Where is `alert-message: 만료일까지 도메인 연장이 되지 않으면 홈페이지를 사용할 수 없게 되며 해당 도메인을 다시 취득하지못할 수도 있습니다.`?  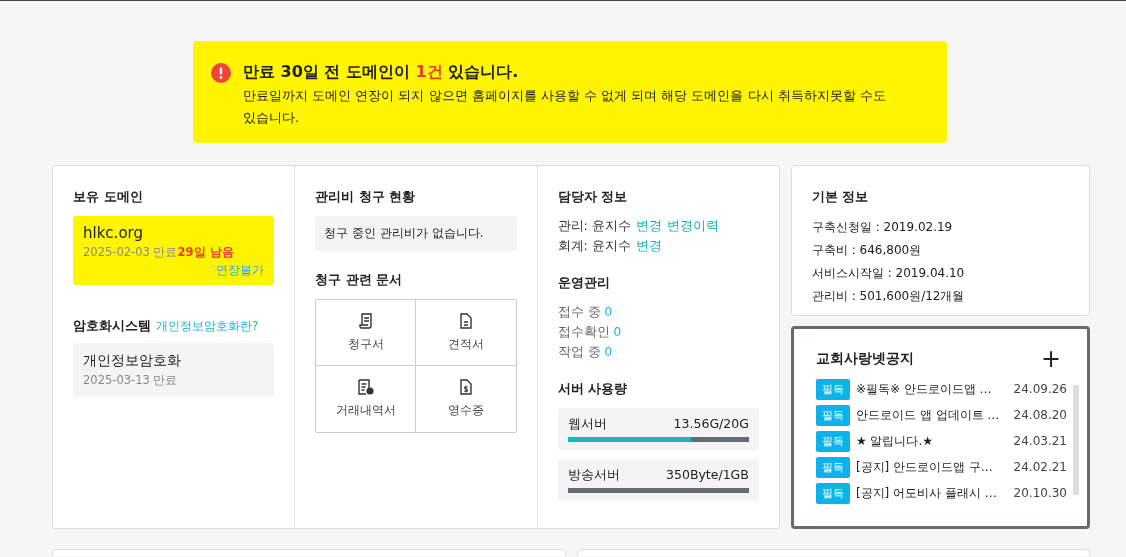 alert-message: 만료일까지 도메인 연장이 되지 않으면 홈페이지를 사용할 수 없게 되며 해당 도메인을 다시 취득하지못할 수도 있습니다. is located at coordinates (565, 107).